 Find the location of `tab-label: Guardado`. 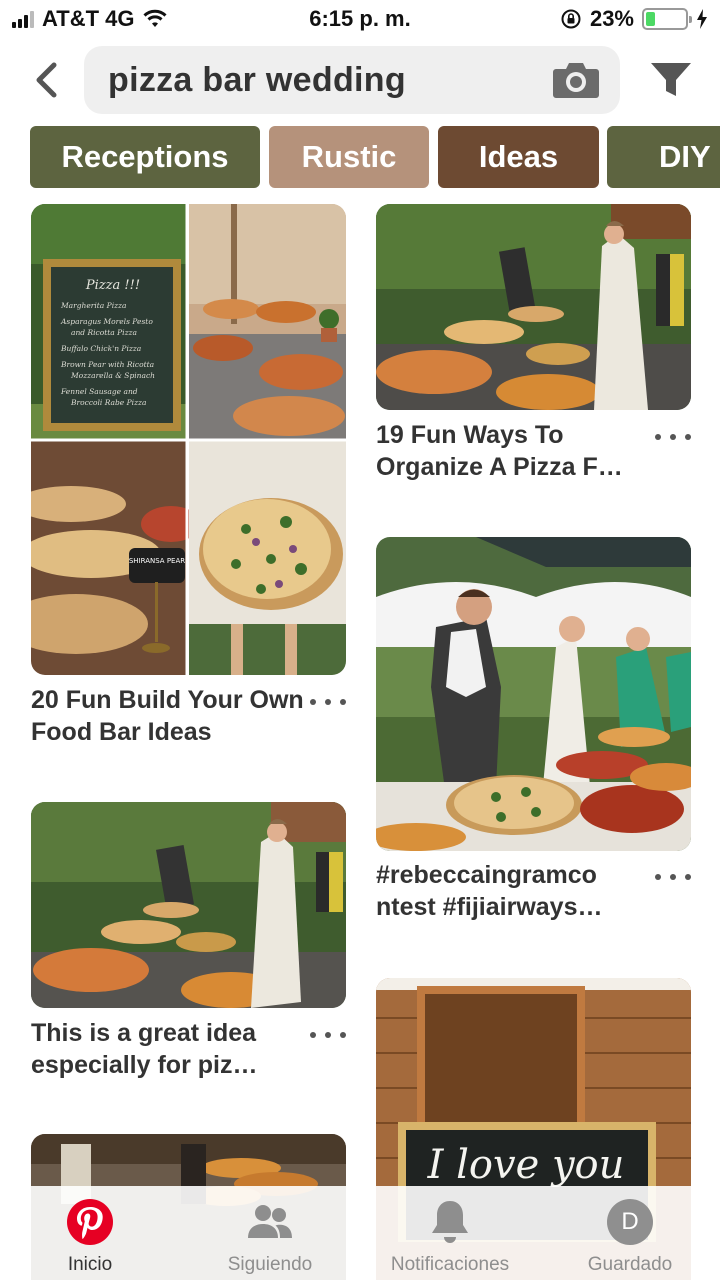

tab-label: Guardado is located at coordinates (630, 1264).